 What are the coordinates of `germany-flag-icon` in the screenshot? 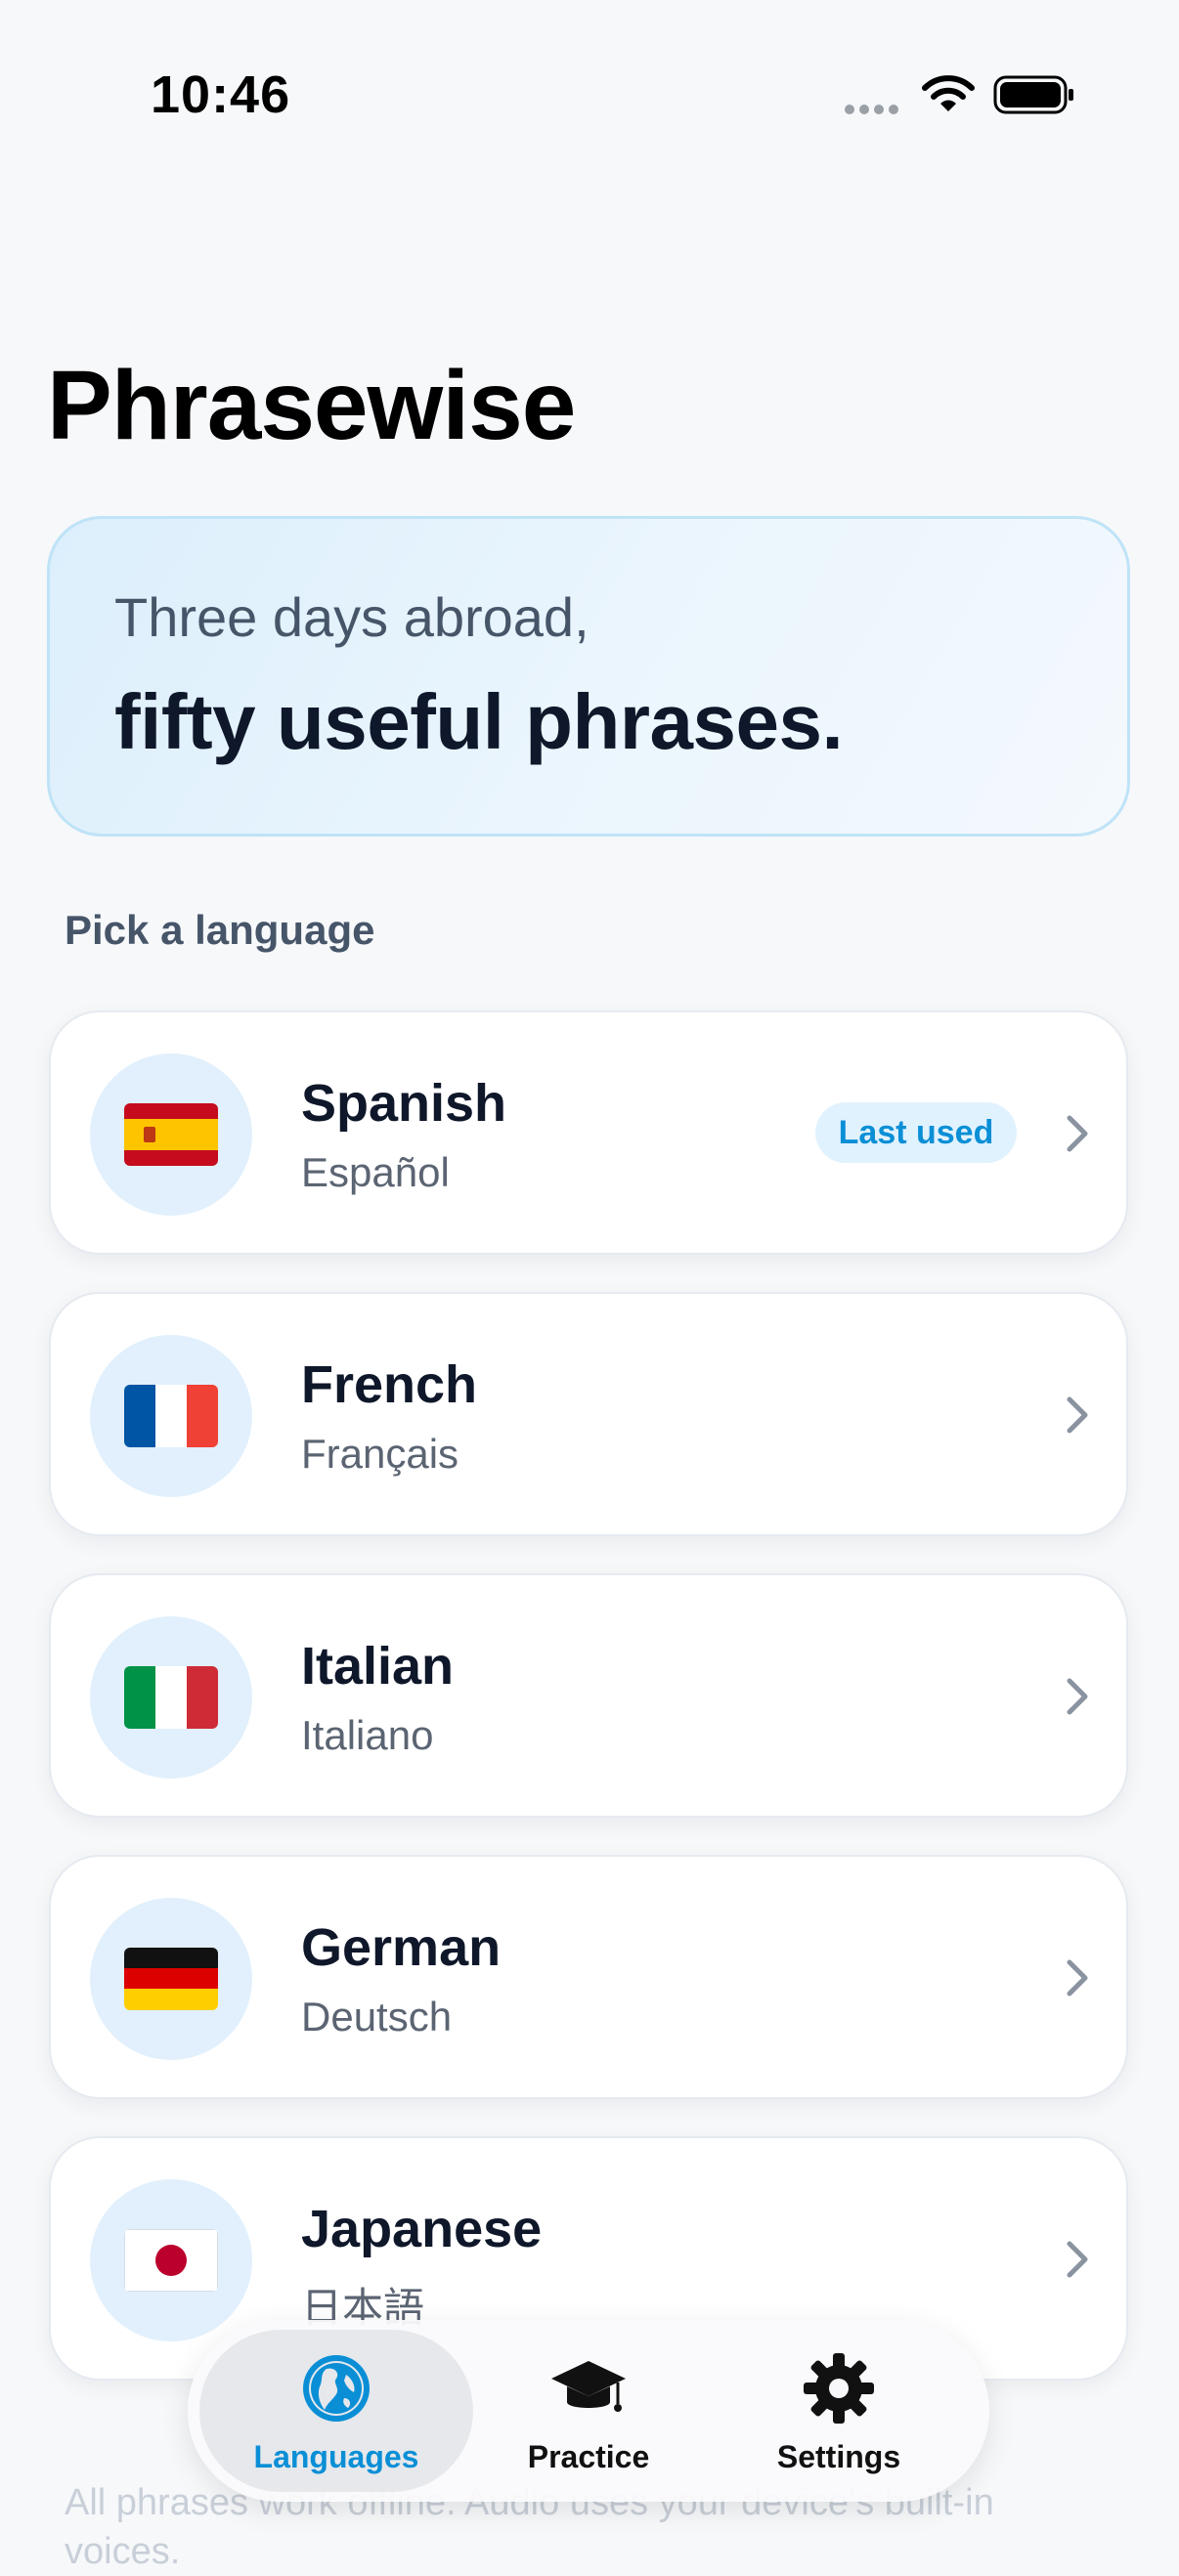 It's located at (171, 1979).